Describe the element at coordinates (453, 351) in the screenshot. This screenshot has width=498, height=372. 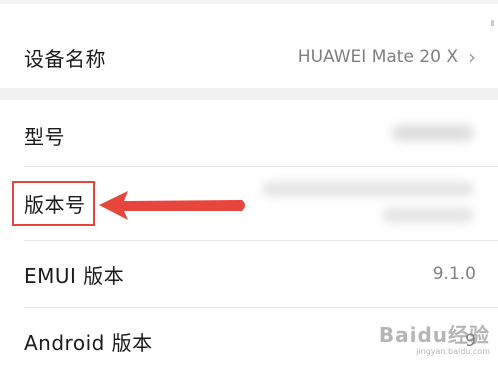
I see `watermark-url: jingyan.baidu.com` at that location.